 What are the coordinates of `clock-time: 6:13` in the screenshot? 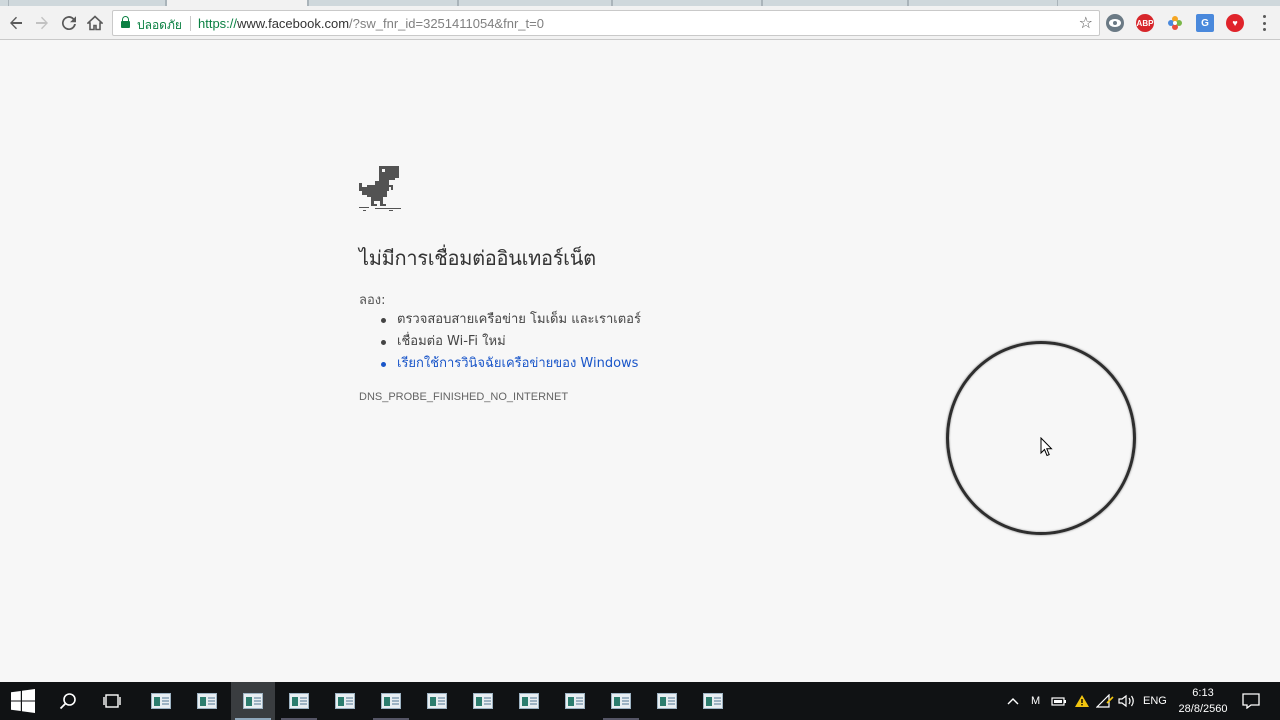 It's located at (1203, 693).